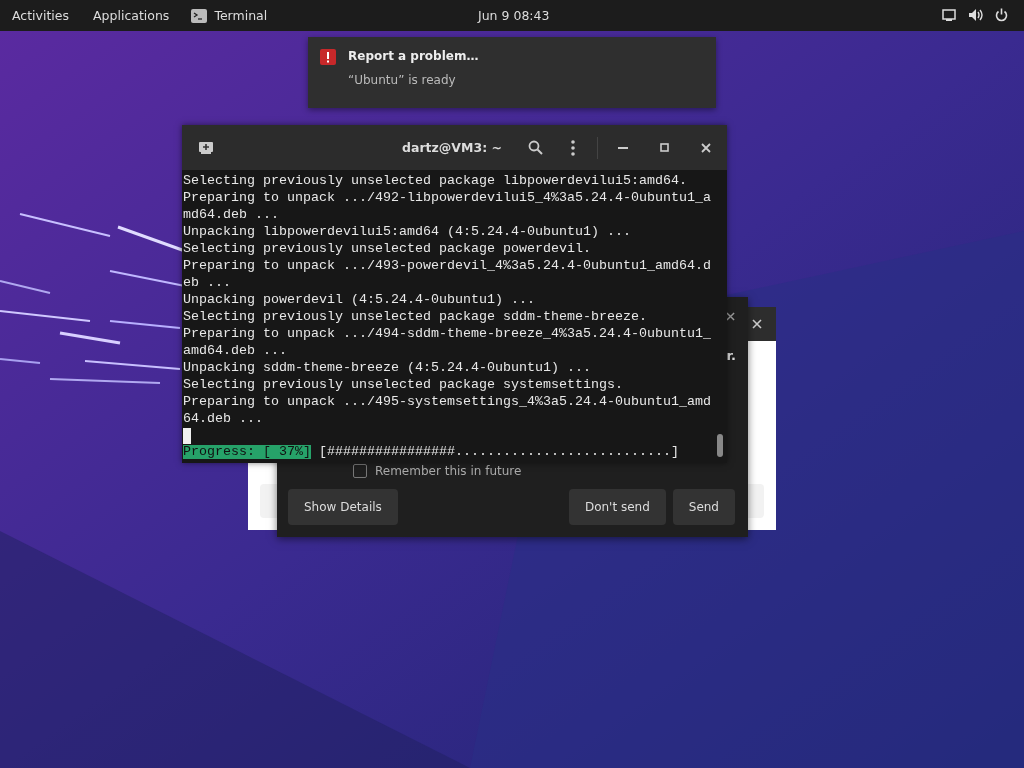 This screenshot has height=768, width=1024. I want to click on power-icon, so click(1001, 15).